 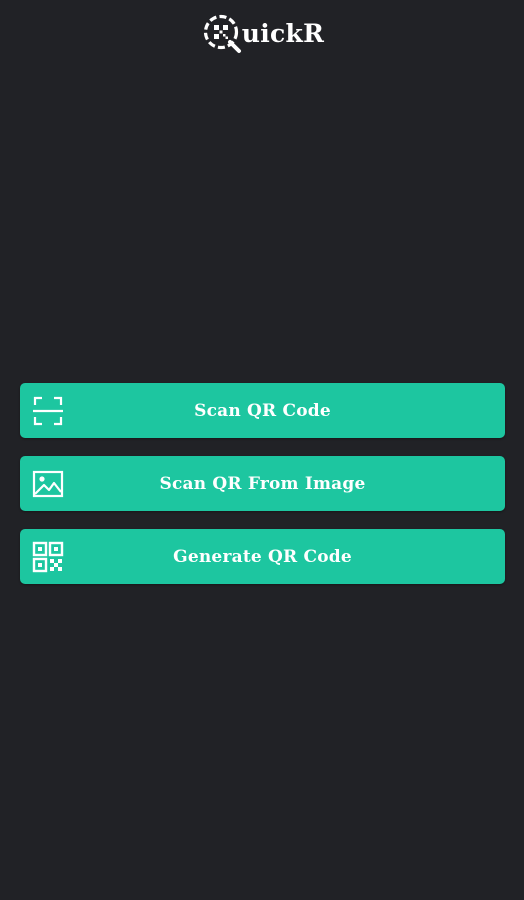 What do you see at coordinates (48, 484) in the screenshot?
I see `image-icon` at bounding box center [48, 484].